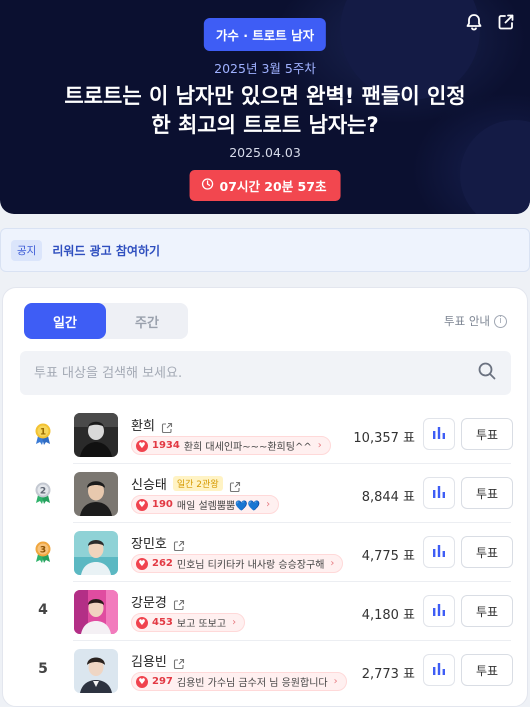 Image resolution: width=530 pixels, height=707 pixels. Describe the element at coordinates (255, 373) in the screenshot. I see `search-input` at that location.